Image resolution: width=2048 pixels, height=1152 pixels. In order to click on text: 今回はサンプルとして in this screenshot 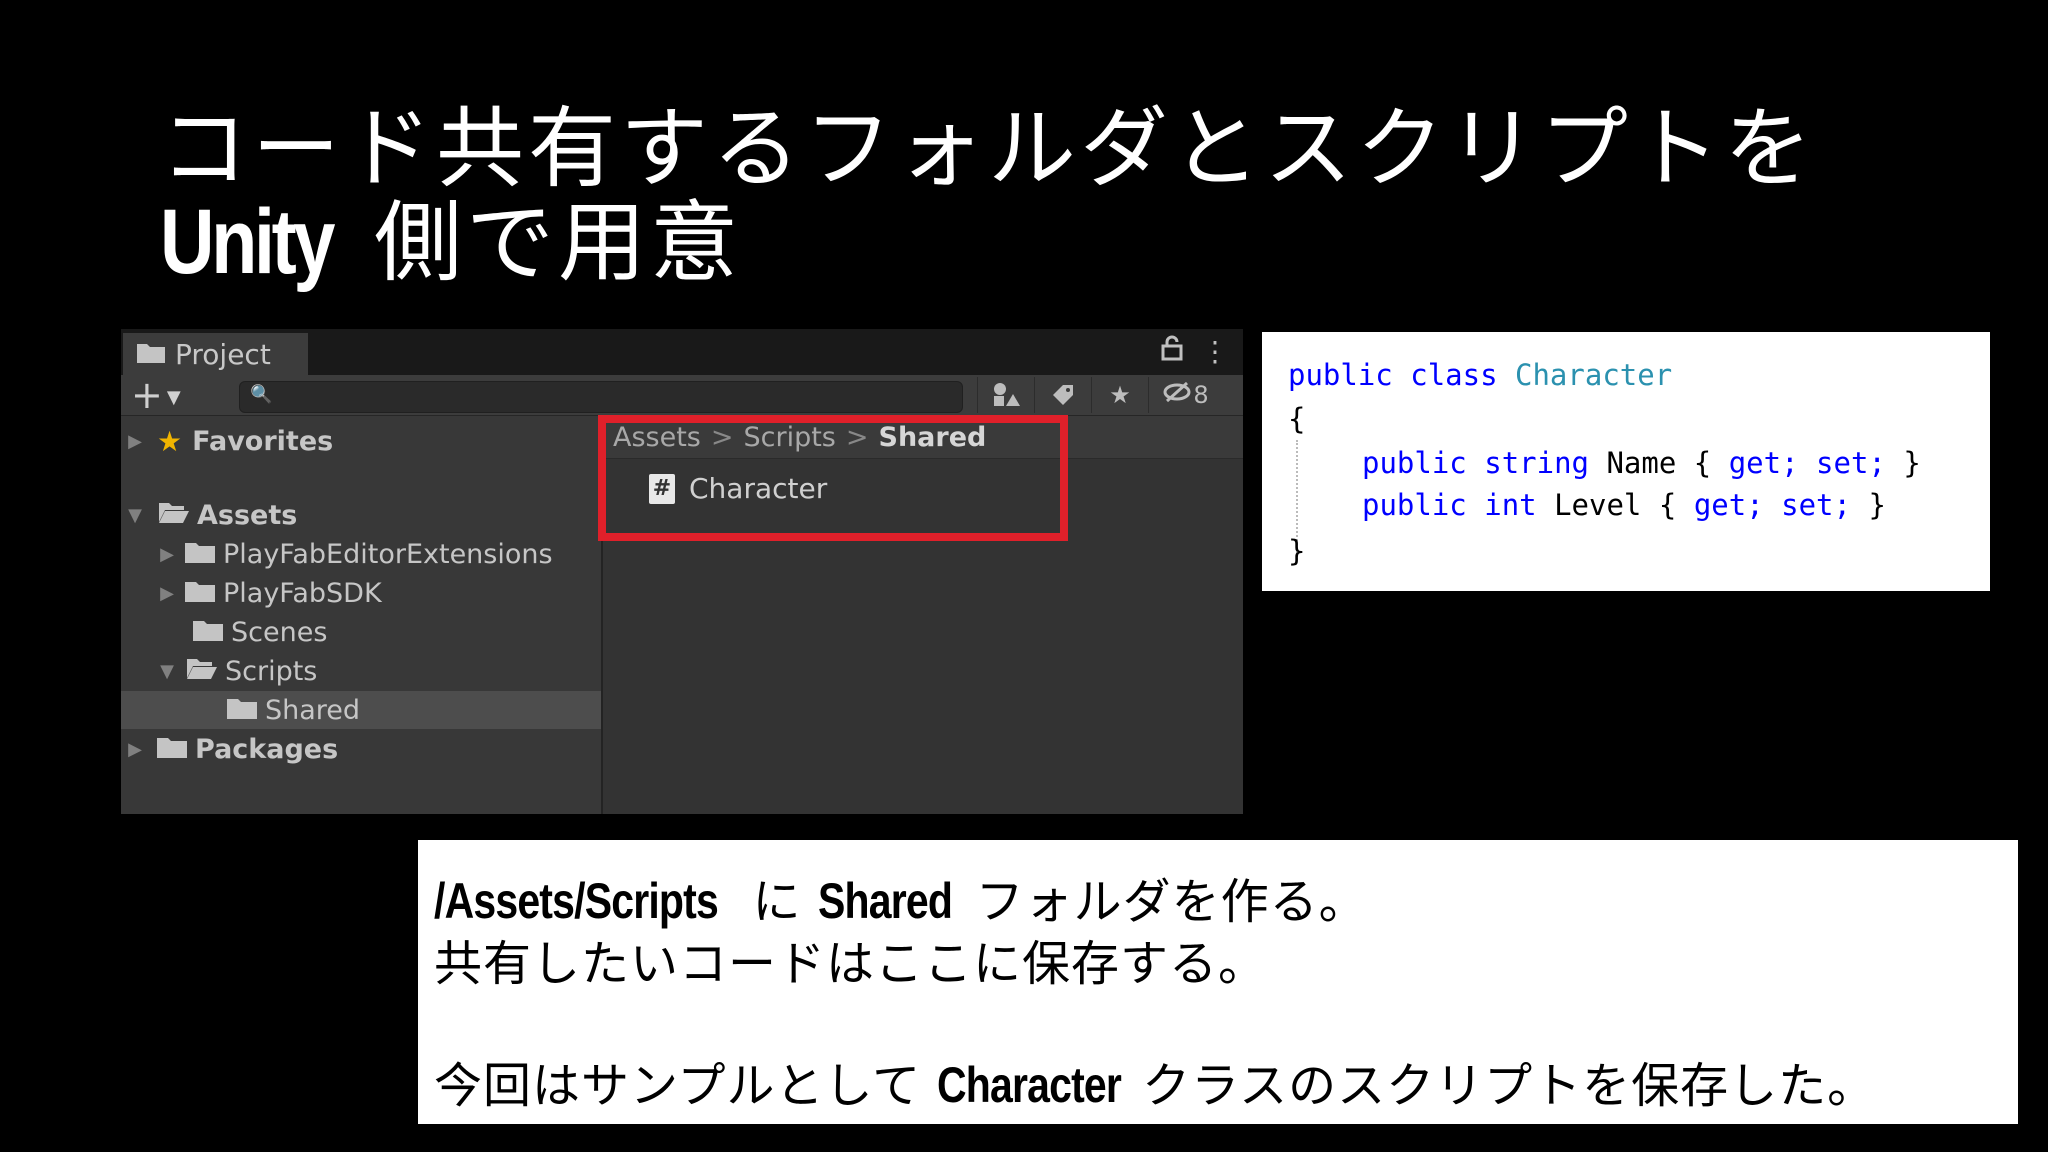, I will do `click(678, 1086)`.